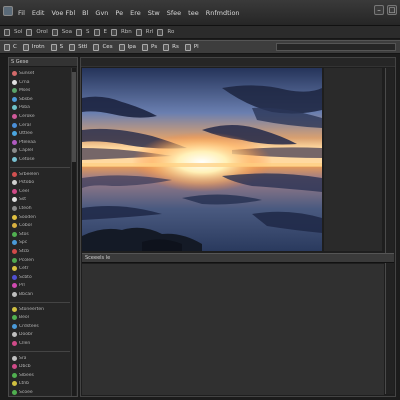  What do you see at coordinates (41, 191) in the screenshot?
I see `layer-item: Ceel` at bounding box center [41, 191].